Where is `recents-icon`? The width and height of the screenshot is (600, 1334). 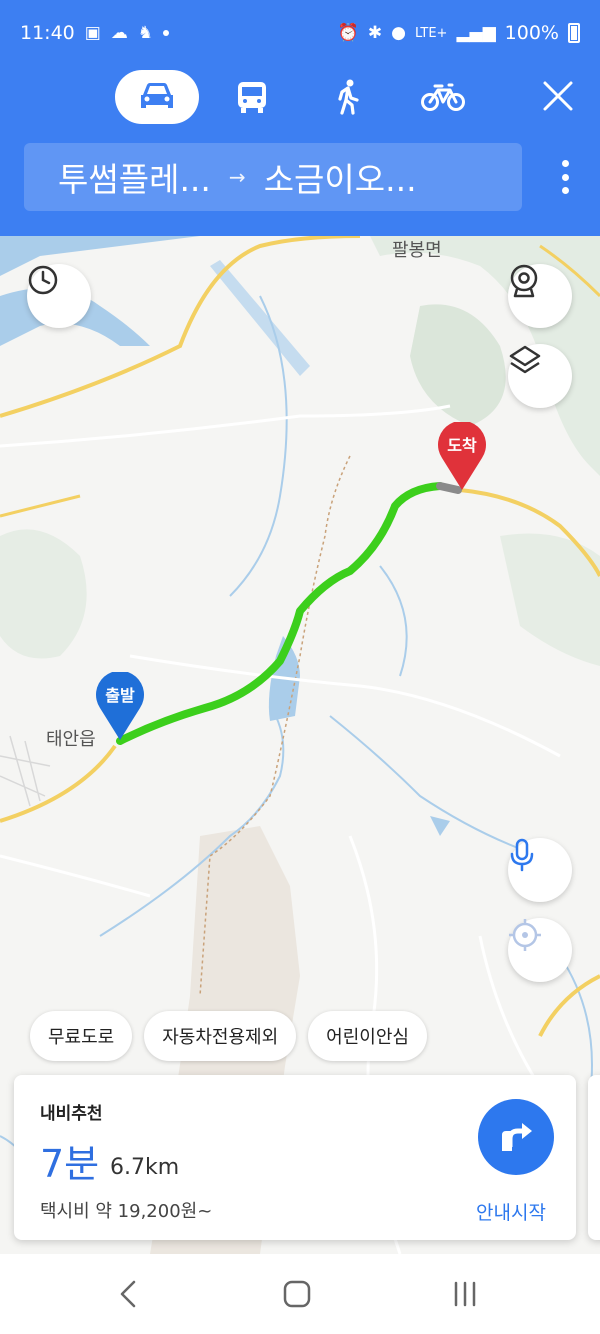 recents-icon is located at coordinates (465, 1294).